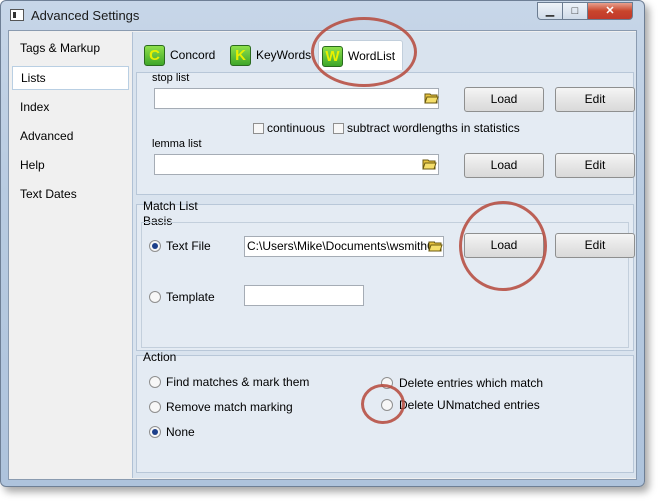 Image resolution: width=660 pixels, height=502 pixels. What do you see at coordinates (70, 136) in the screenshot?
I see `sidebar-item-advanced: Advanced` at bounding box center [70, 136].